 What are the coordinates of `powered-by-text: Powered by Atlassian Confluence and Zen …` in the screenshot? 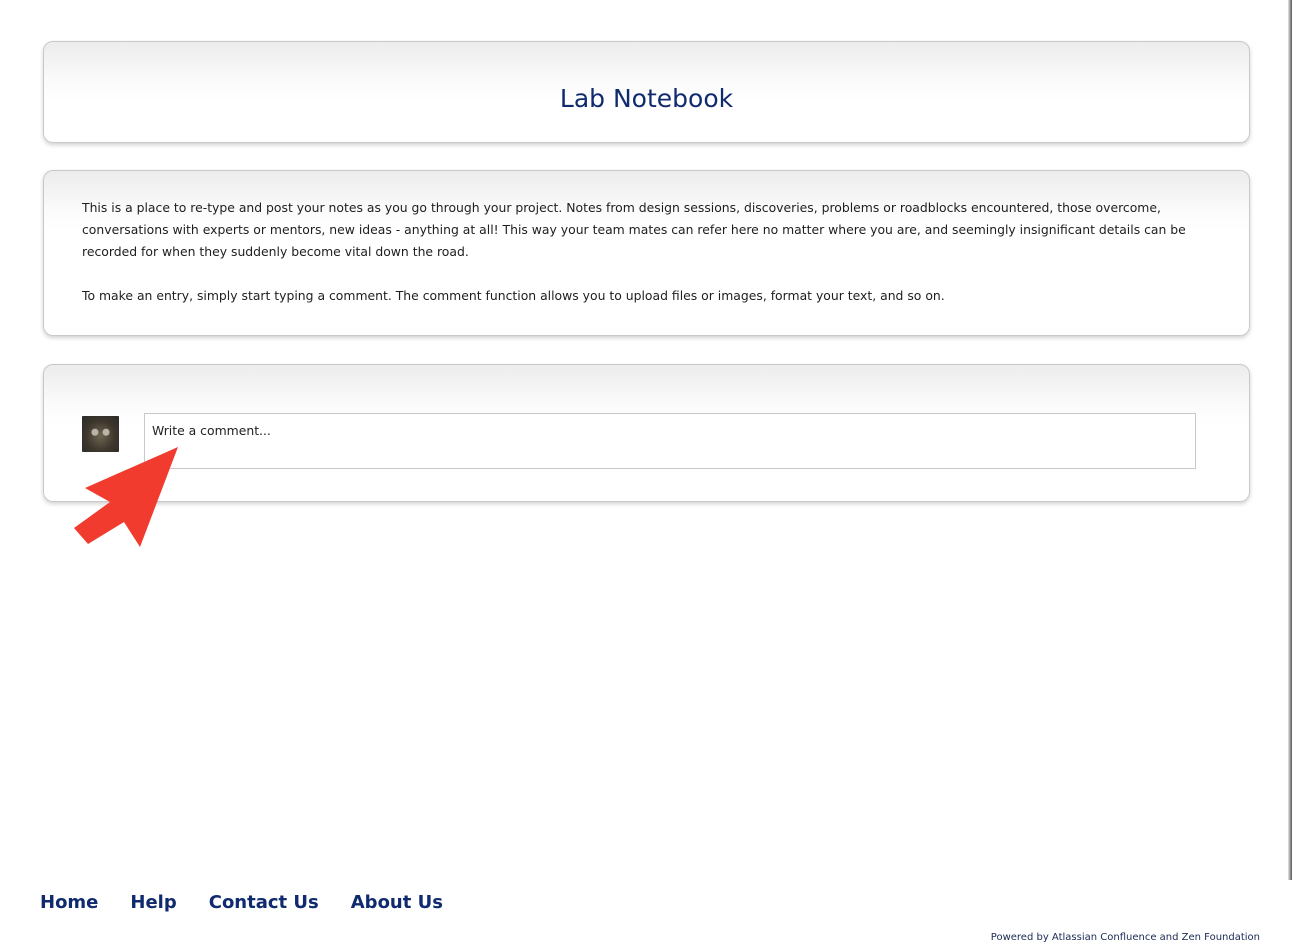 It's located at (1125, 937).